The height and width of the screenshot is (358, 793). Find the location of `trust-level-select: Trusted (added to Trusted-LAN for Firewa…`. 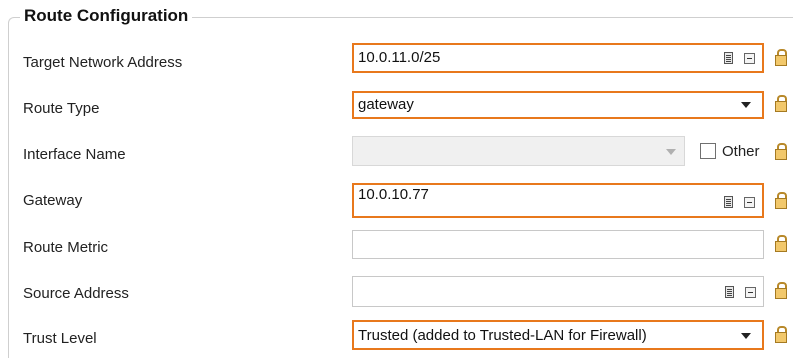

trust-level-select: Trusted (added to Trusted-LAN for Firewa… is located at coordinates (558, 335).